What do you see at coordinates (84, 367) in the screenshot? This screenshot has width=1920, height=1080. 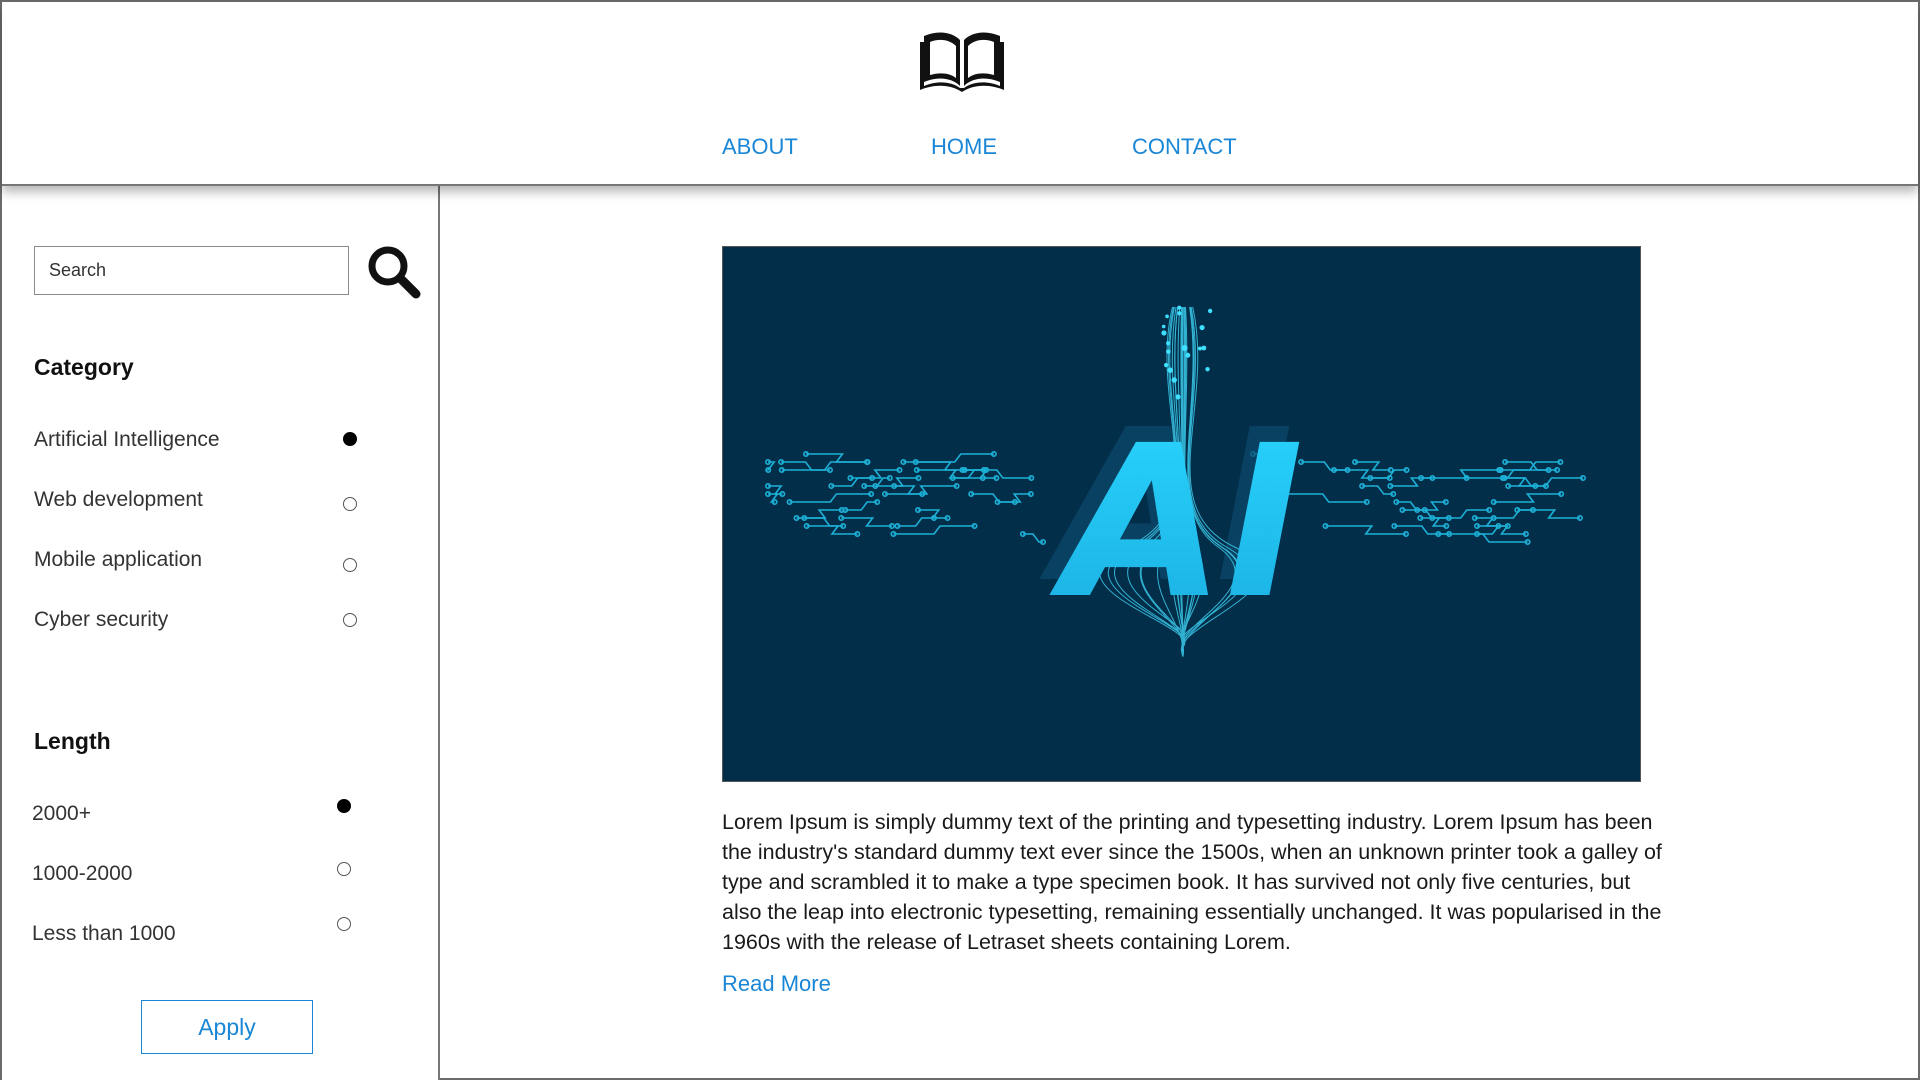 I see `category-heading: Category` at bounding box center [84, 367].